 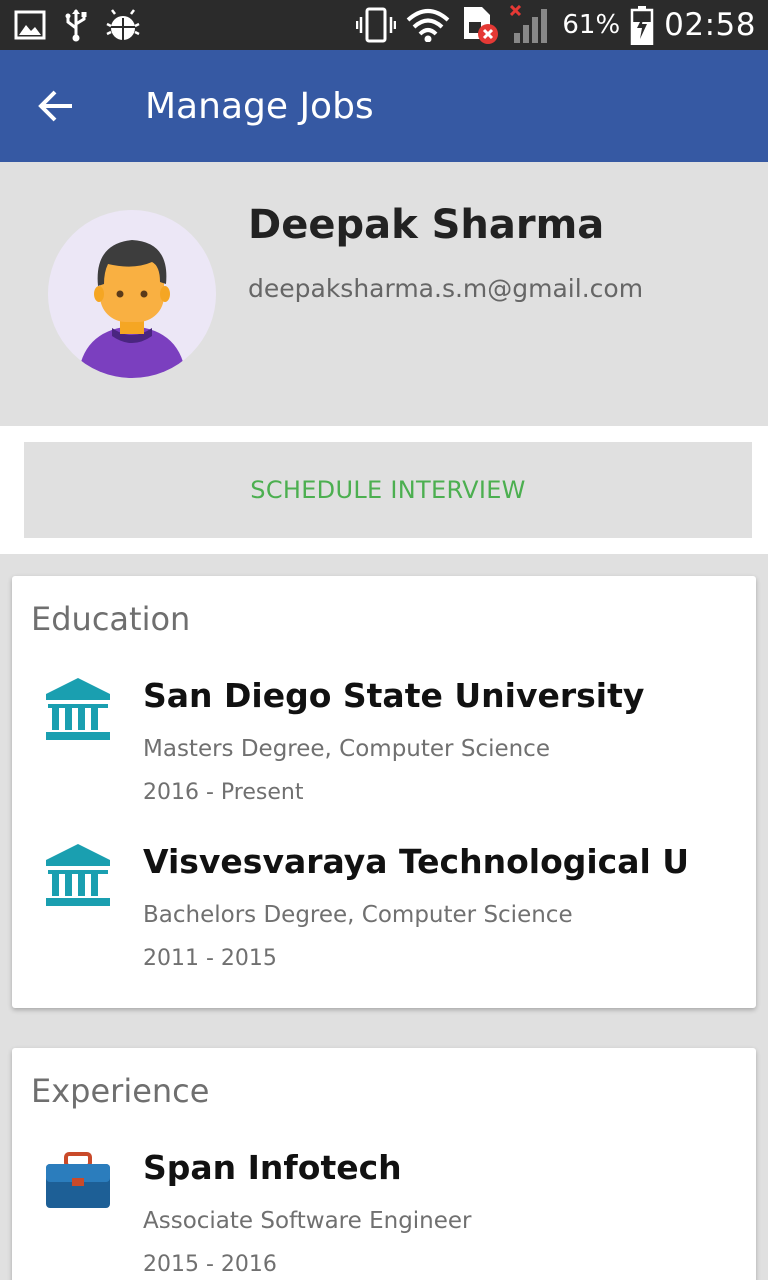 I want to click on android-debug-icon, so click(x=123, y=25).